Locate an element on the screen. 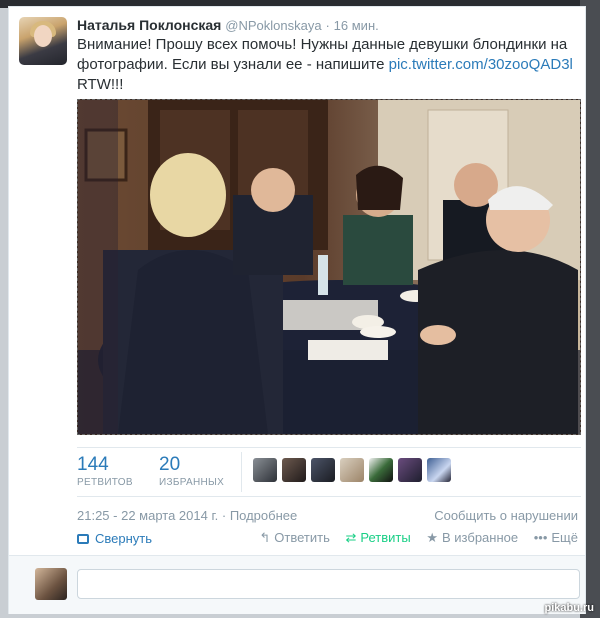  retweet-button: ⇄ Ретвиты is located at coordinates (378, 537).